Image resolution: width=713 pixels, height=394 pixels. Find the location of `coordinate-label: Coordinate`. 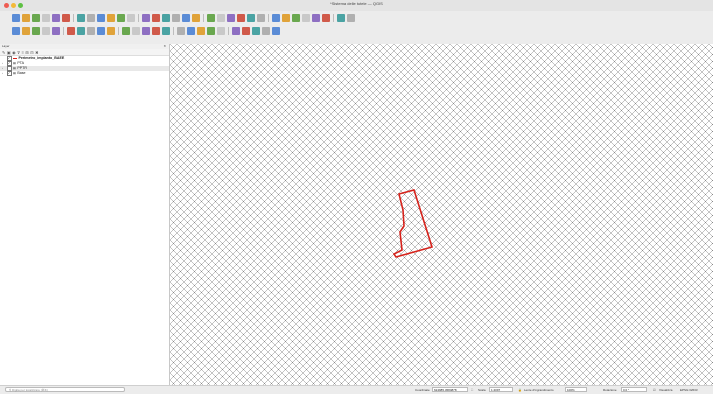

coordinate-label: Coordinate is located at coordinates (422, 389).